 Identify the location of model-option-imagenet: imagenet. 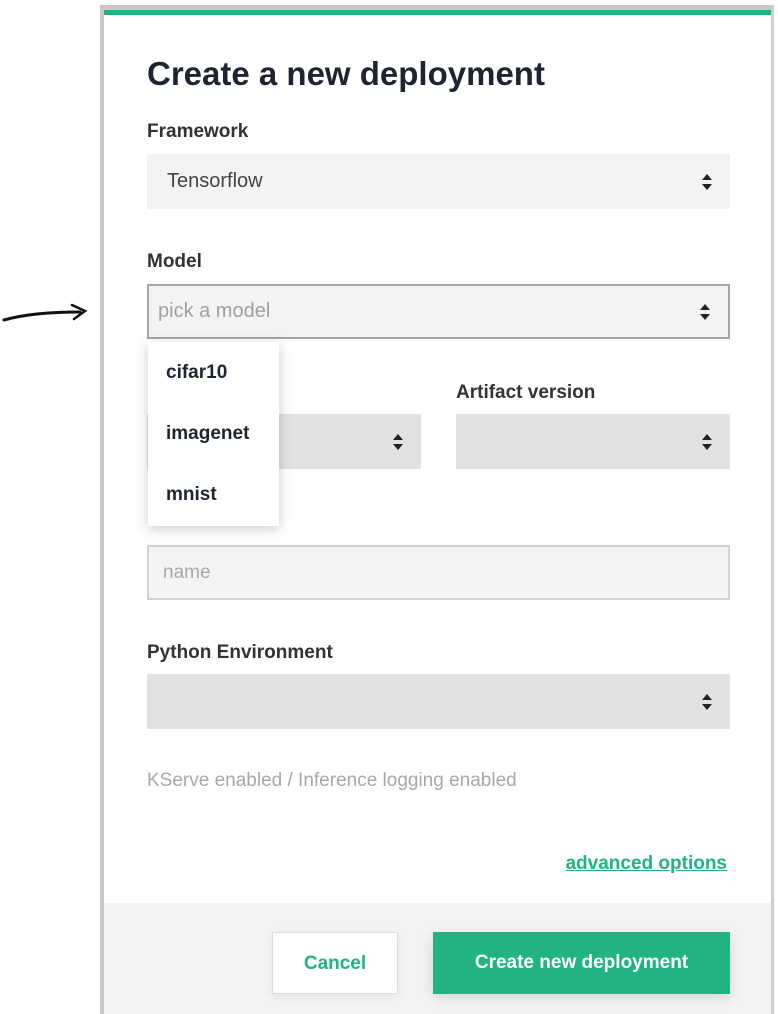
(213, 433).